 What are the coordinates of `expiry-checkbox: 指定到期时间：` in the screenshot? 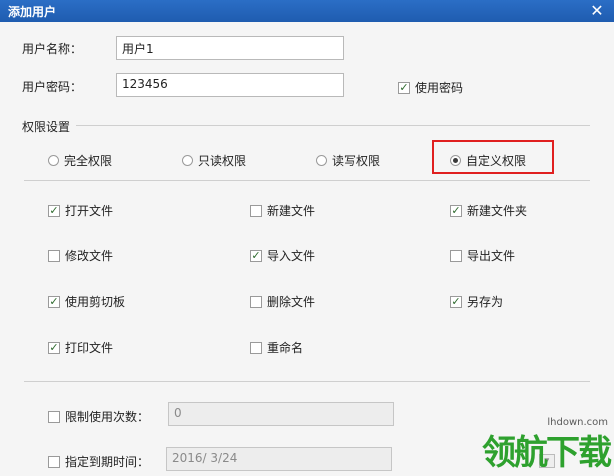 It's located at (98, 461).